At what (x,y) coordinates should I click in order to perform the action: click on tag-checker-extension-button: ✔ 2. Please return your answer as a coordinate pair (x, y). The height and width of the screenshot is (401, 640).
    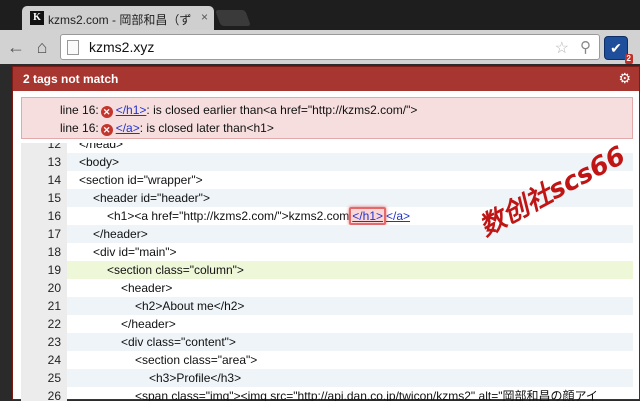
    Looking at the image, I should click on (618, 50).